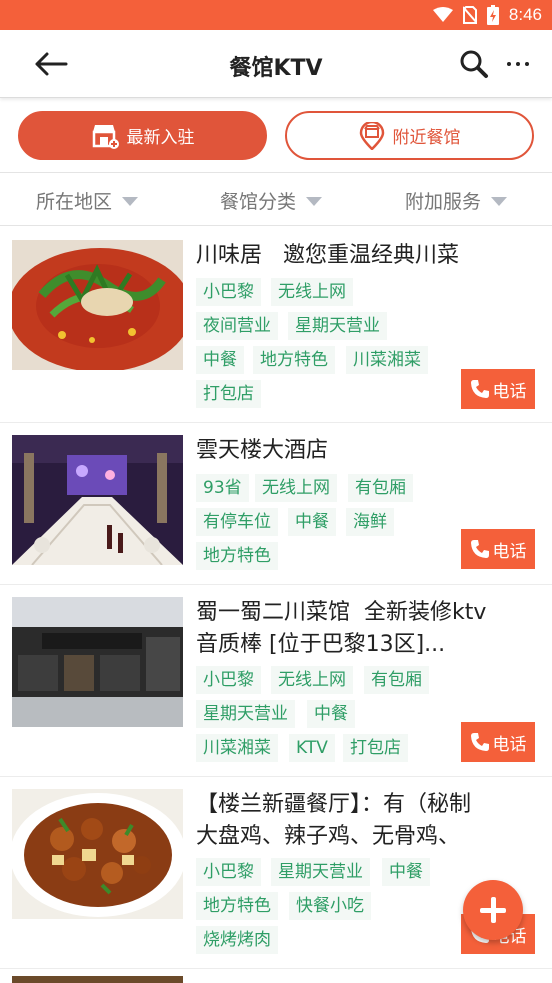  Describe the element at coordinates (74, 201) in the screenshot. I see `filter-region-label: 所在地区` at that location.